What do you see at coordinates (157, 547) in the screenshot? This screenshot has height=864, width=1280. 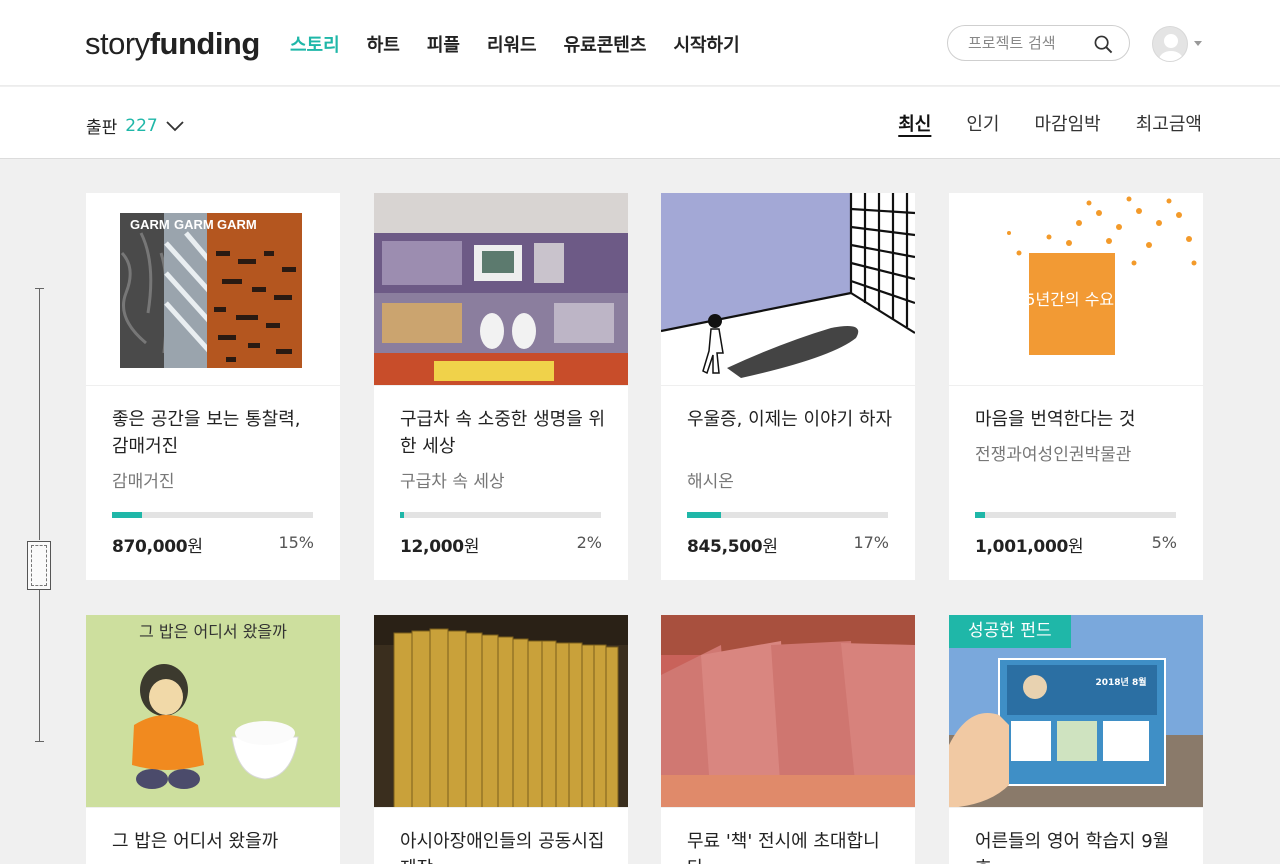 I see `funding-amount: 870,000원` at bounding box center [157, 547].